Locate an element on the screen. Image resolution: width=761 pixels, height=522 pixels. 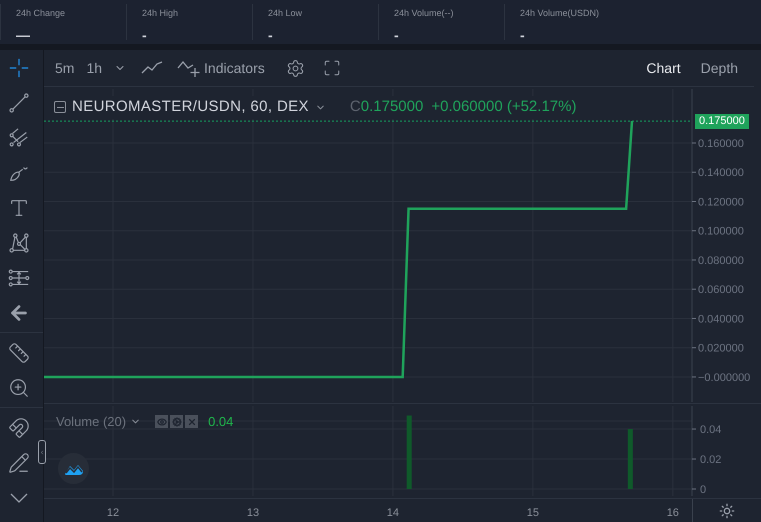
time-axis-label: 14 is located at coordinates (393, 513).